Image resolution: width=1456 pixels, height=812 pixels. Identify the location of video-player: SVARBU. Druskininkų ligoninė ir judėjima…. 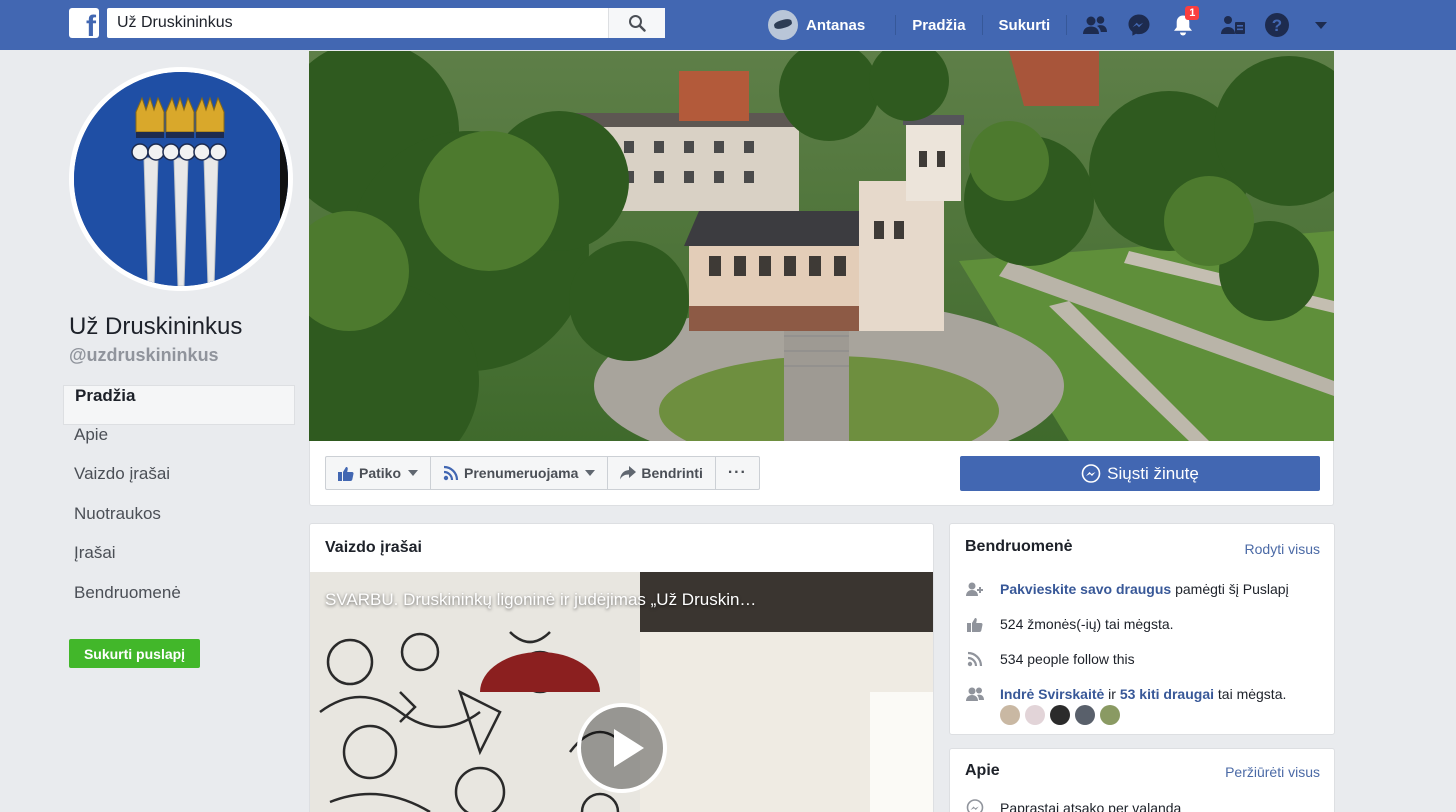
(621, 692).